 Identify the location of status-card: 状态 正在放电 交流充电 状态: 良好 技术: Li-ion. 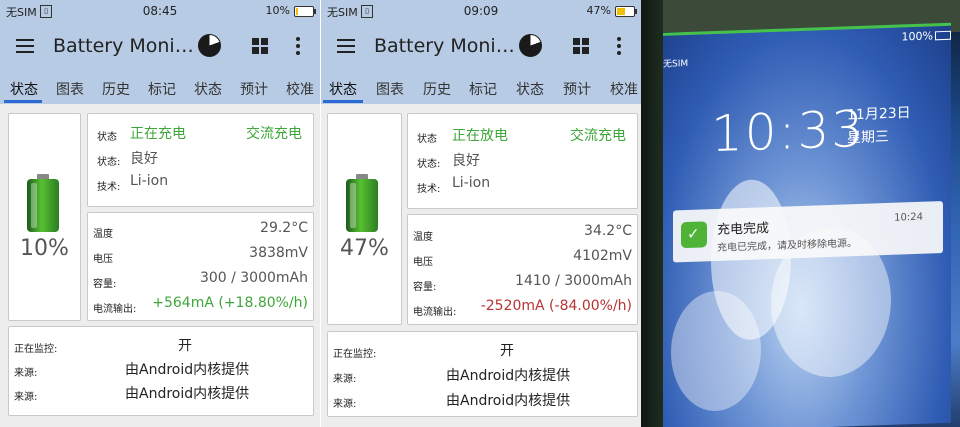
(522, 161).